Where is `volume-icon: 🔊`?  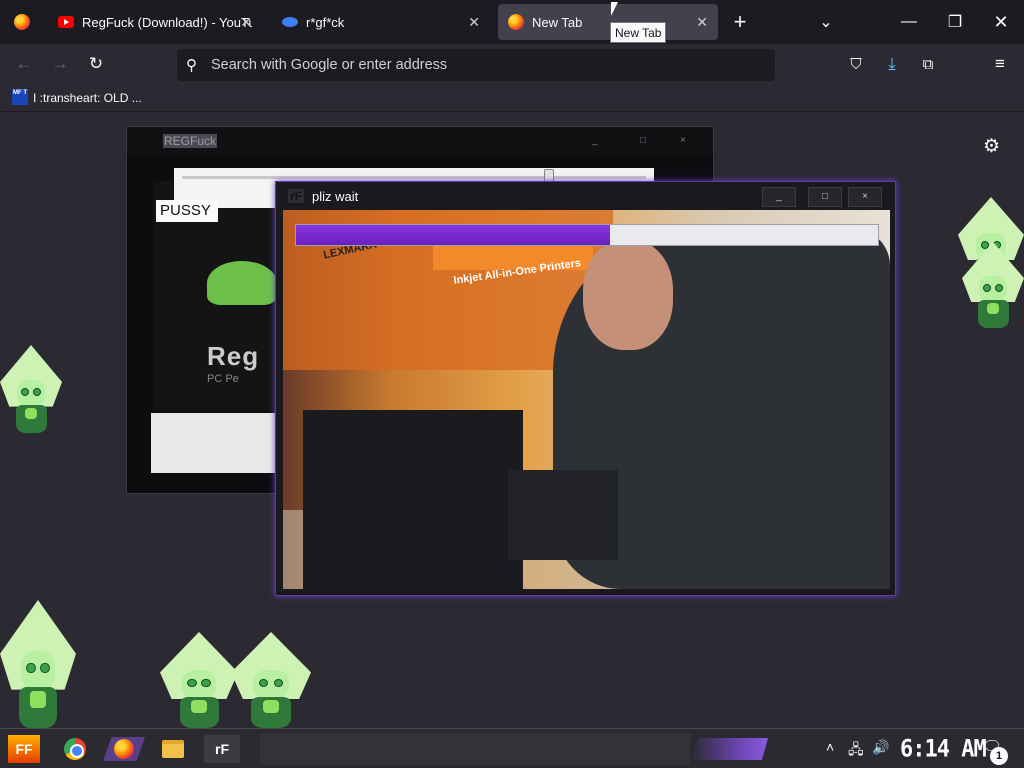
volume-icon: 🔊 is located at coordinates (880, 747).